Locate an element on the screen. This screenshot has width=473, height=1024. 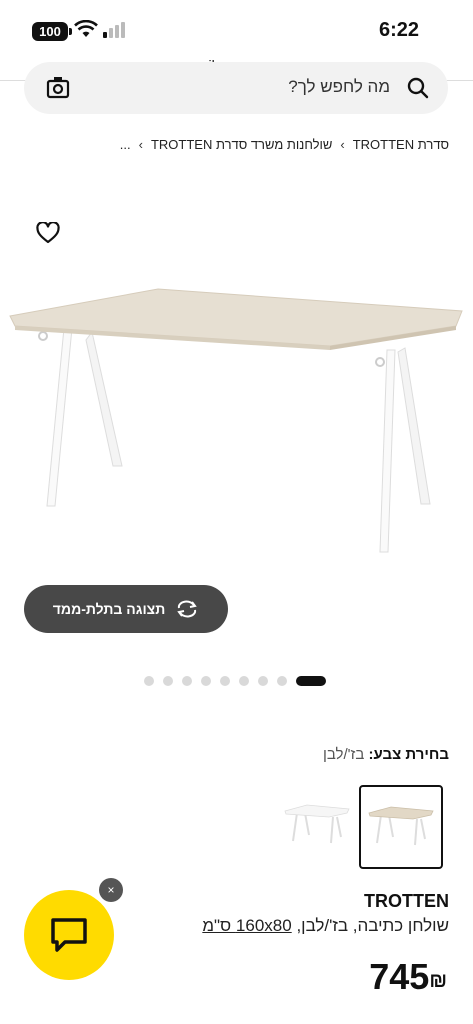
battery-indicator: 100 is located at coordinates (52, 31).